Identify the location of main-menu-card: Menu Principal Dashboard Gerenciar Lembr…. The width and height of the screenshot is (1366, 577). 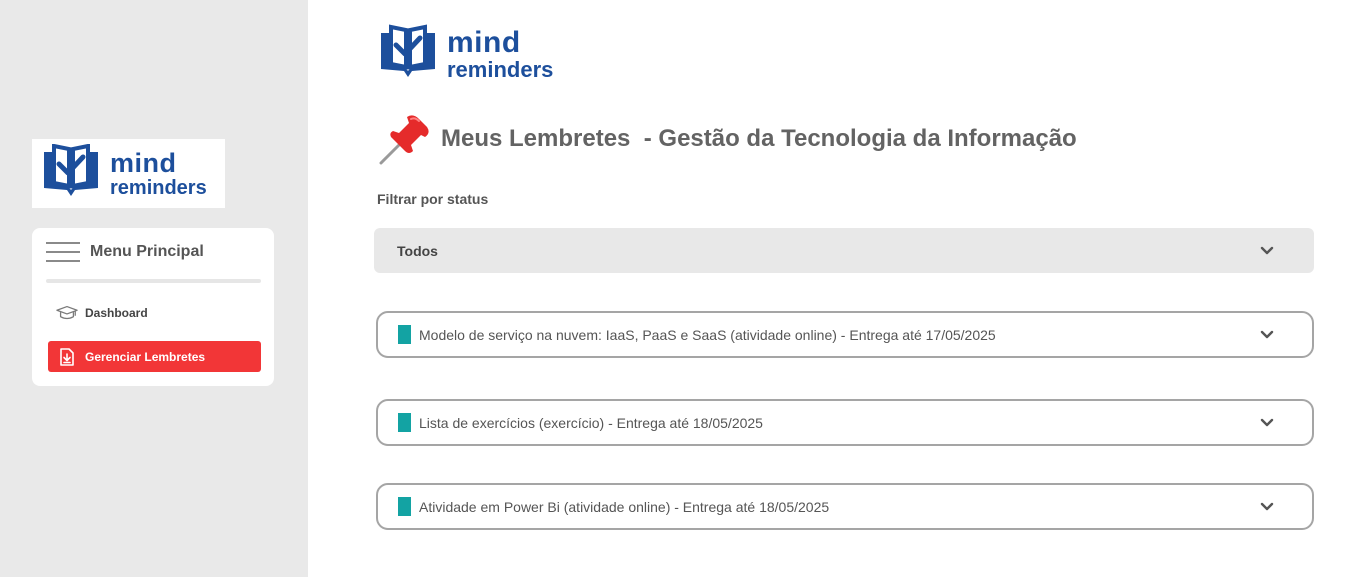
(153, 307).